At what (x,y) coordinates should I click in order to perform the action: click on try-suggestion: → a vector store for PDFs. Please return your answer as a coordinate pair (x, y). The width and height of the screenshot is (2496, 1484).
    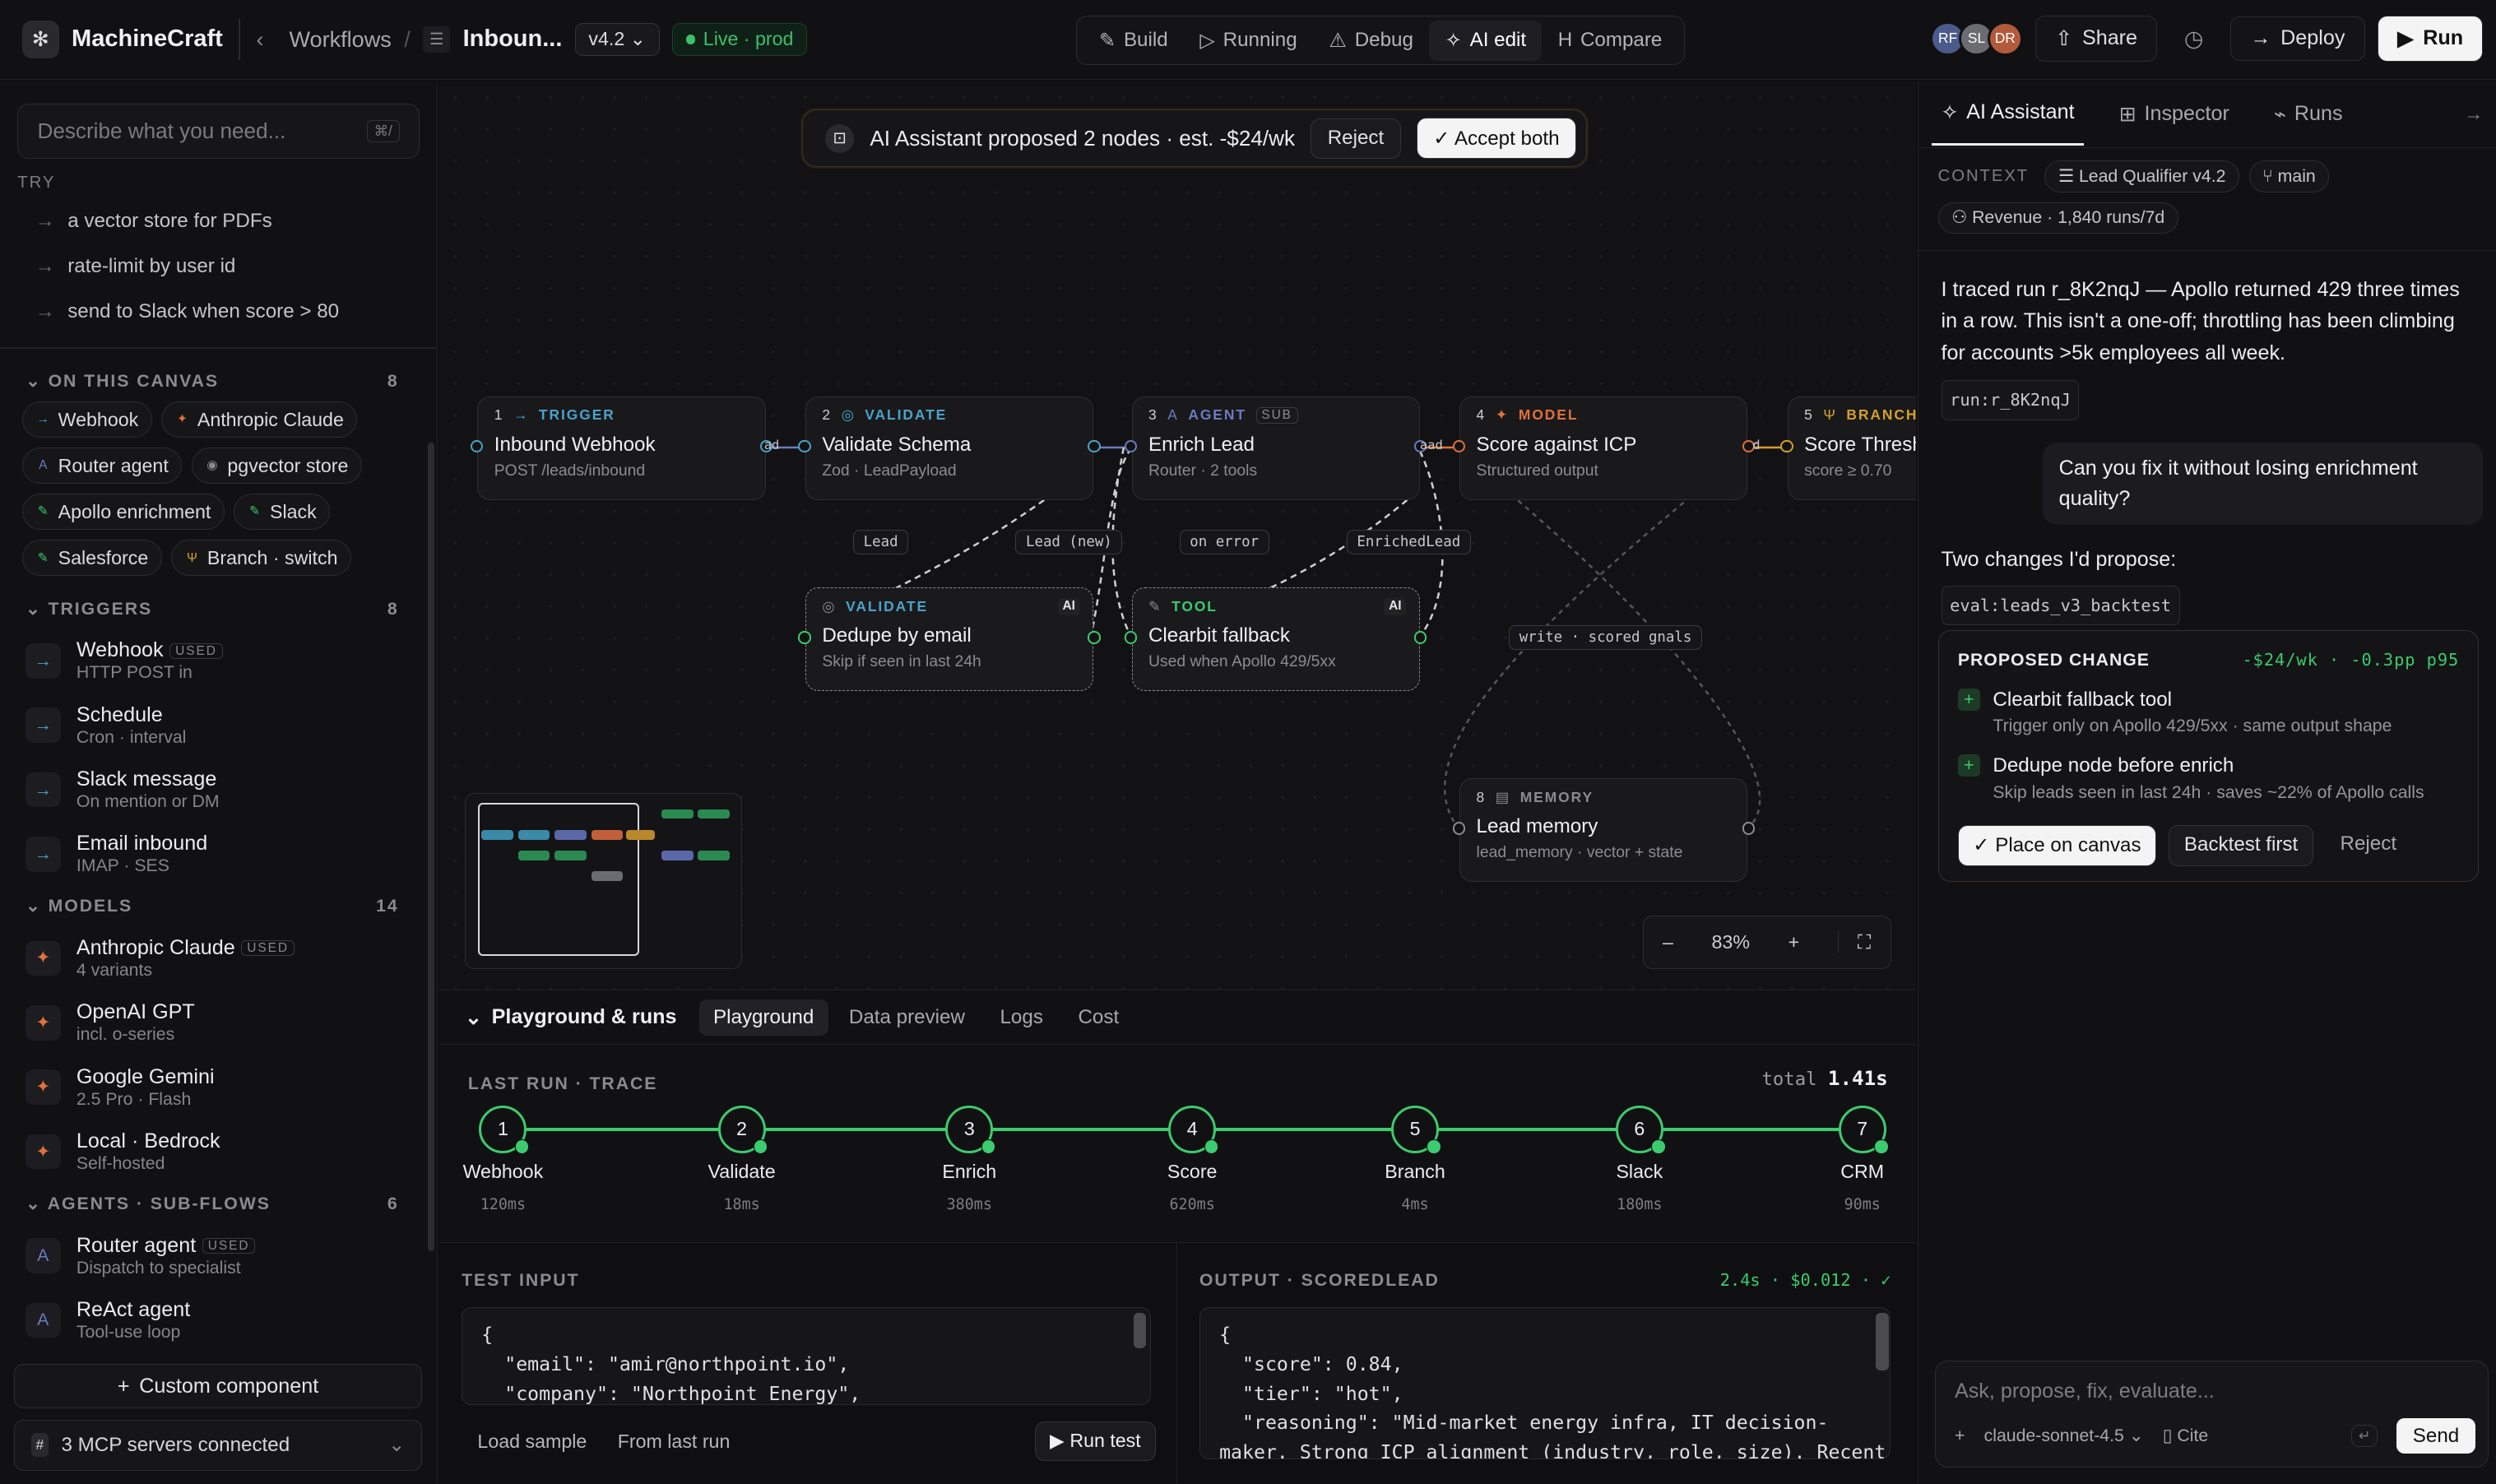
    Looking at the image, I should click on (219, 221).